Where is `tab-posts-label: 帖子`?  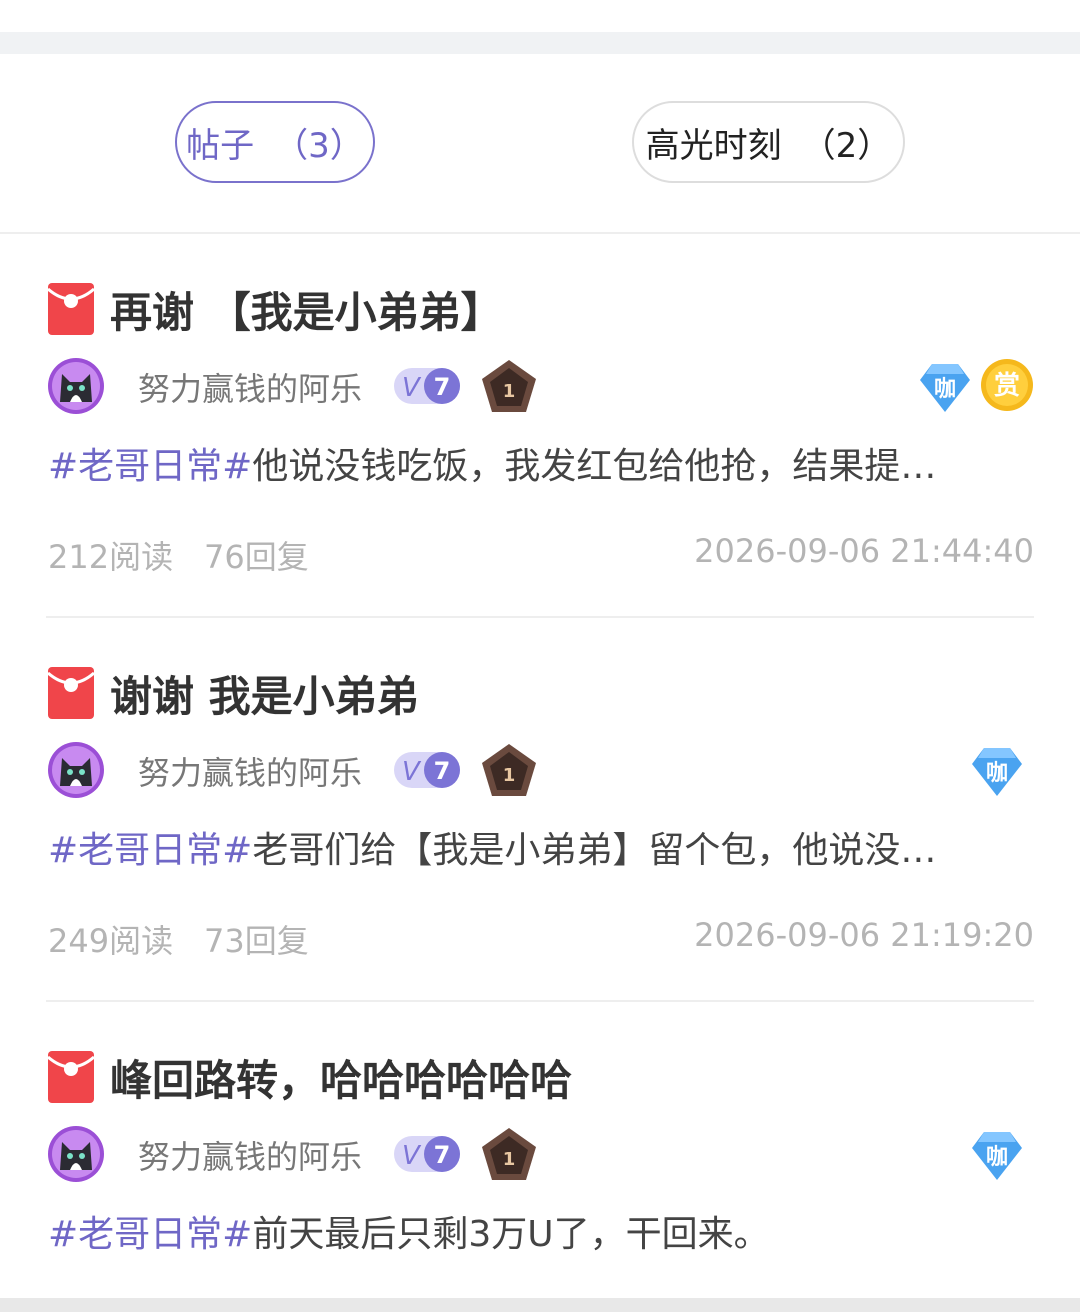 tab-posts-label: 帖子 is located at coordinates (220, 145).